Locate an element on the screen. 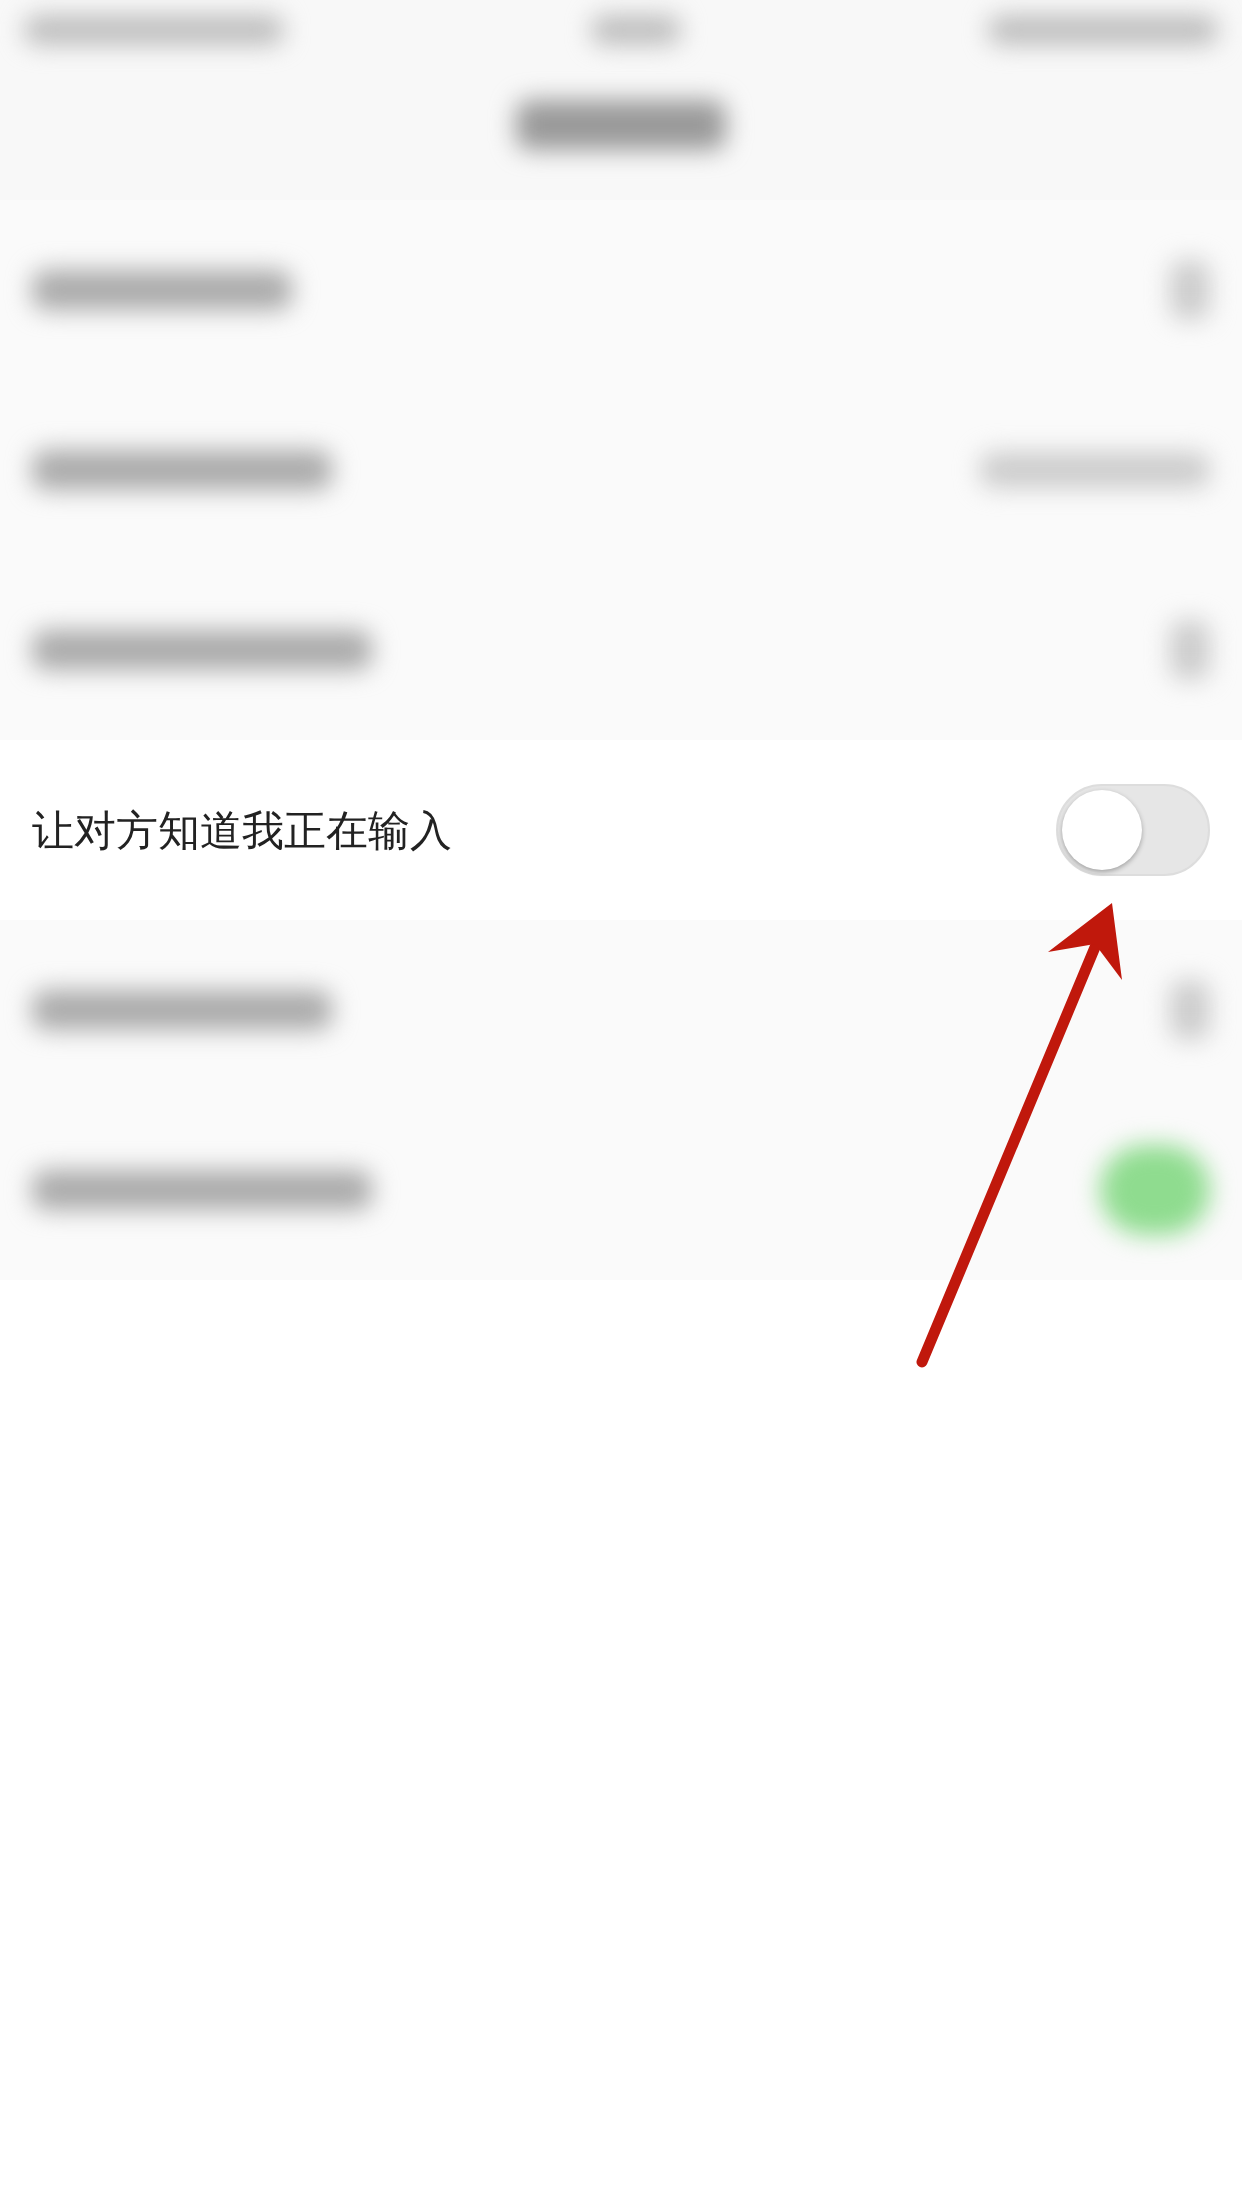 This screenshot has height=2208, width=1242. setting-label: 让对方知道我正在输入 is located at coordinates (242, 830).